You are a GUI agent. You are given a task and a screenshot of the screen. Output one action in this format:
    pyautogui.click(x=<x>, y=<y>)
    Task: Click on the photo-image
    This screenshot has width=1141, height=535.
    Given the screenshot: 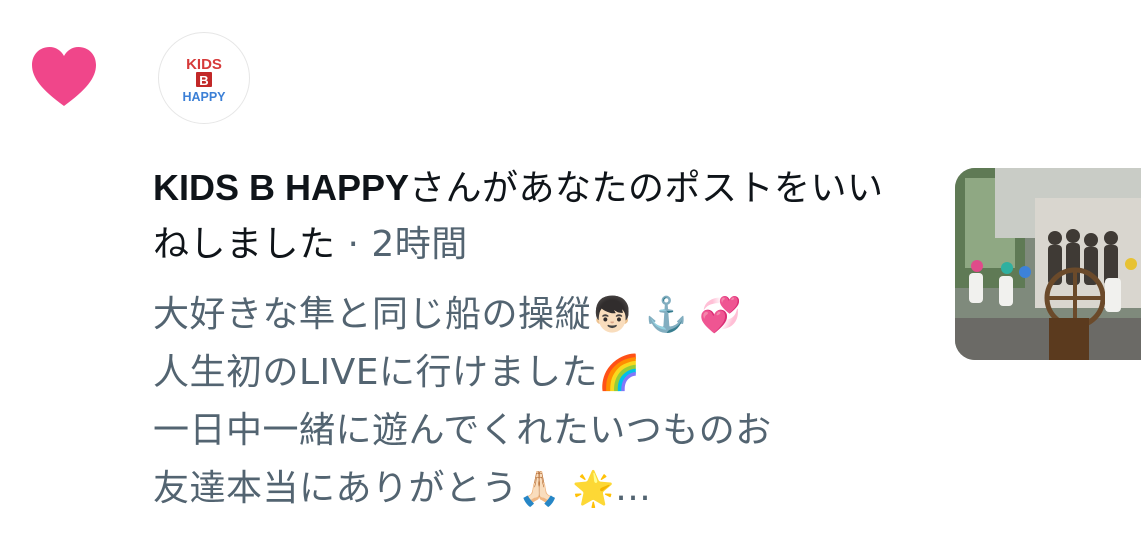 What is the action you would take?
    pyautogui.click(x=1048, y=264)
    